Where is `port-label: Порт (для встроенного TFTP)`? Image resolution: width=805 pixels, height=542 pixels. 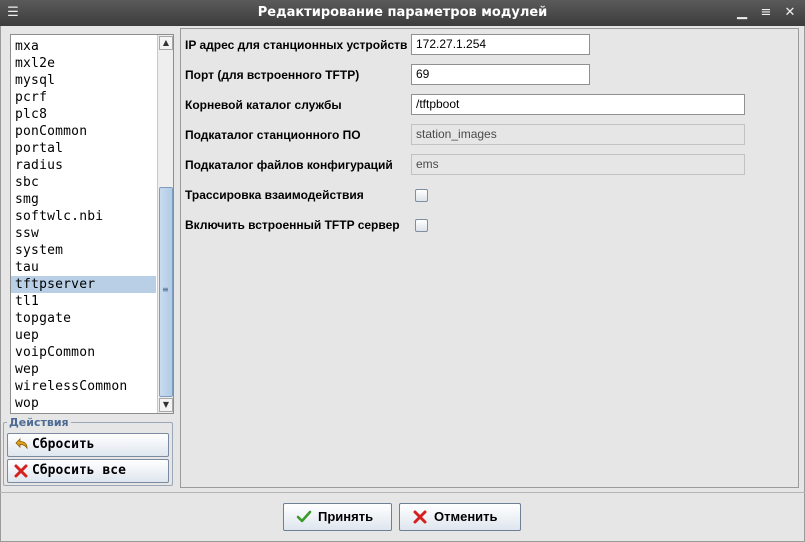
port-label: Порт (для встроенного TFTP) is located at coordinates (272, 75).